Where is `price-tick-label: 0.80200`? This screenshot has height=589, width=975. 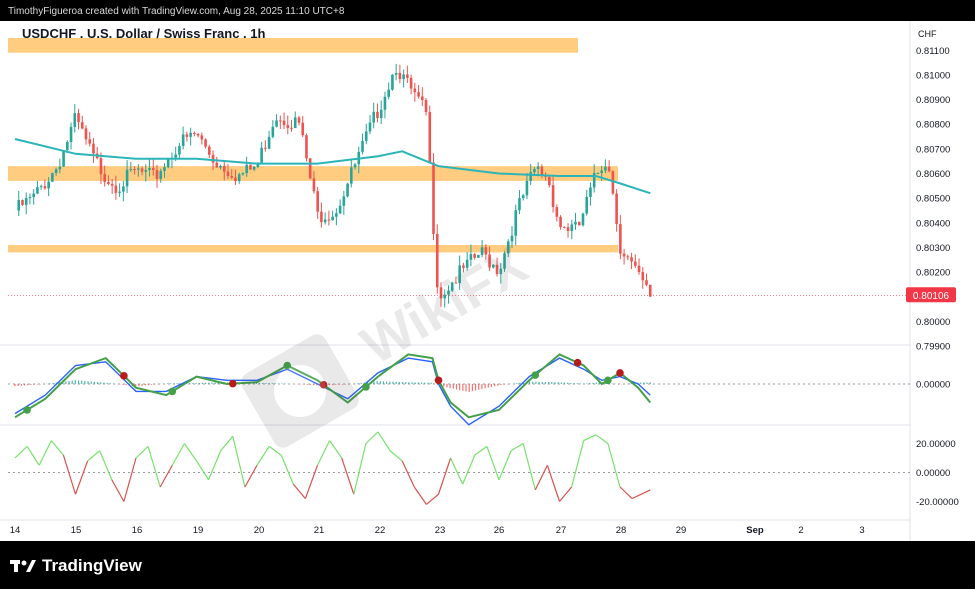 price-tick-label: 0.80200 is located at coordinates (933, 273).